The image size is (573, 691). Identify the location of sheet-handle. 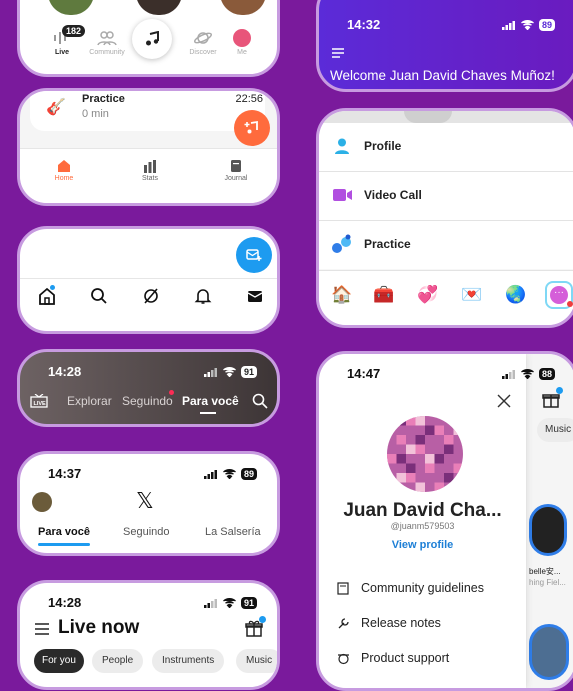
(428, 117).